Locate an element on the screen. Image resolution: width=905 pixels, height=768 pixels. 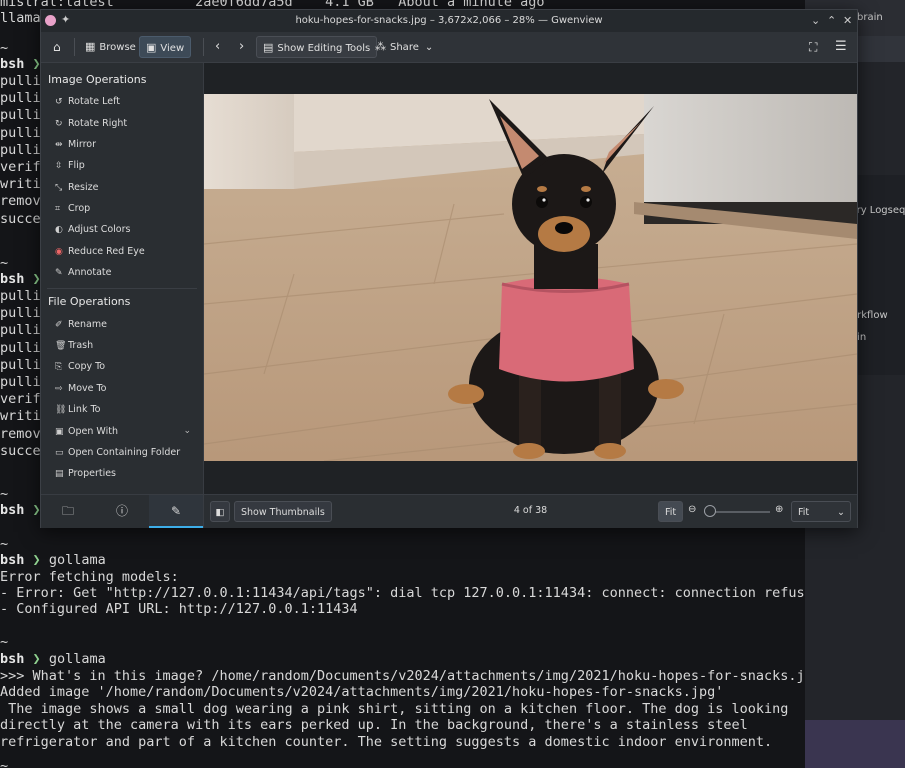
resize-icon: ⤡ is located at coordinates (59, 188).